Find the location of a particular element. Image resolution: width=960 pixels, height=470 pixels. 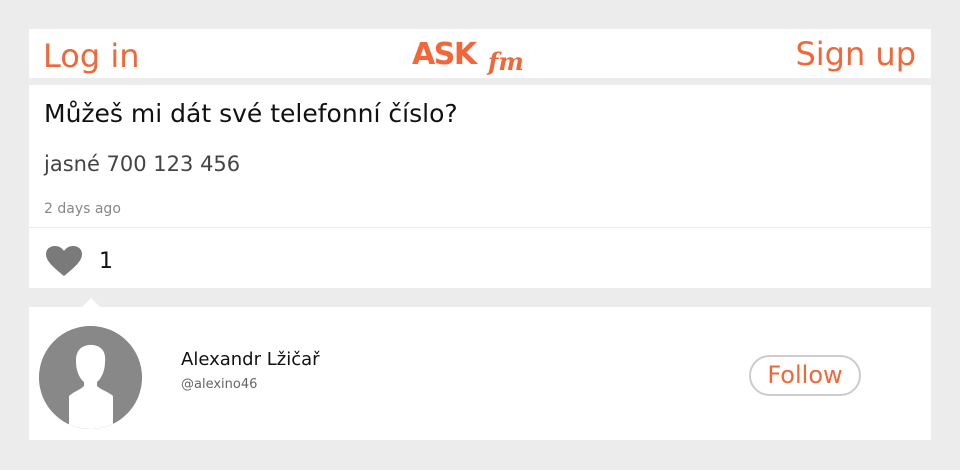

default-avatar-icon is located at coordinates (90, 377).